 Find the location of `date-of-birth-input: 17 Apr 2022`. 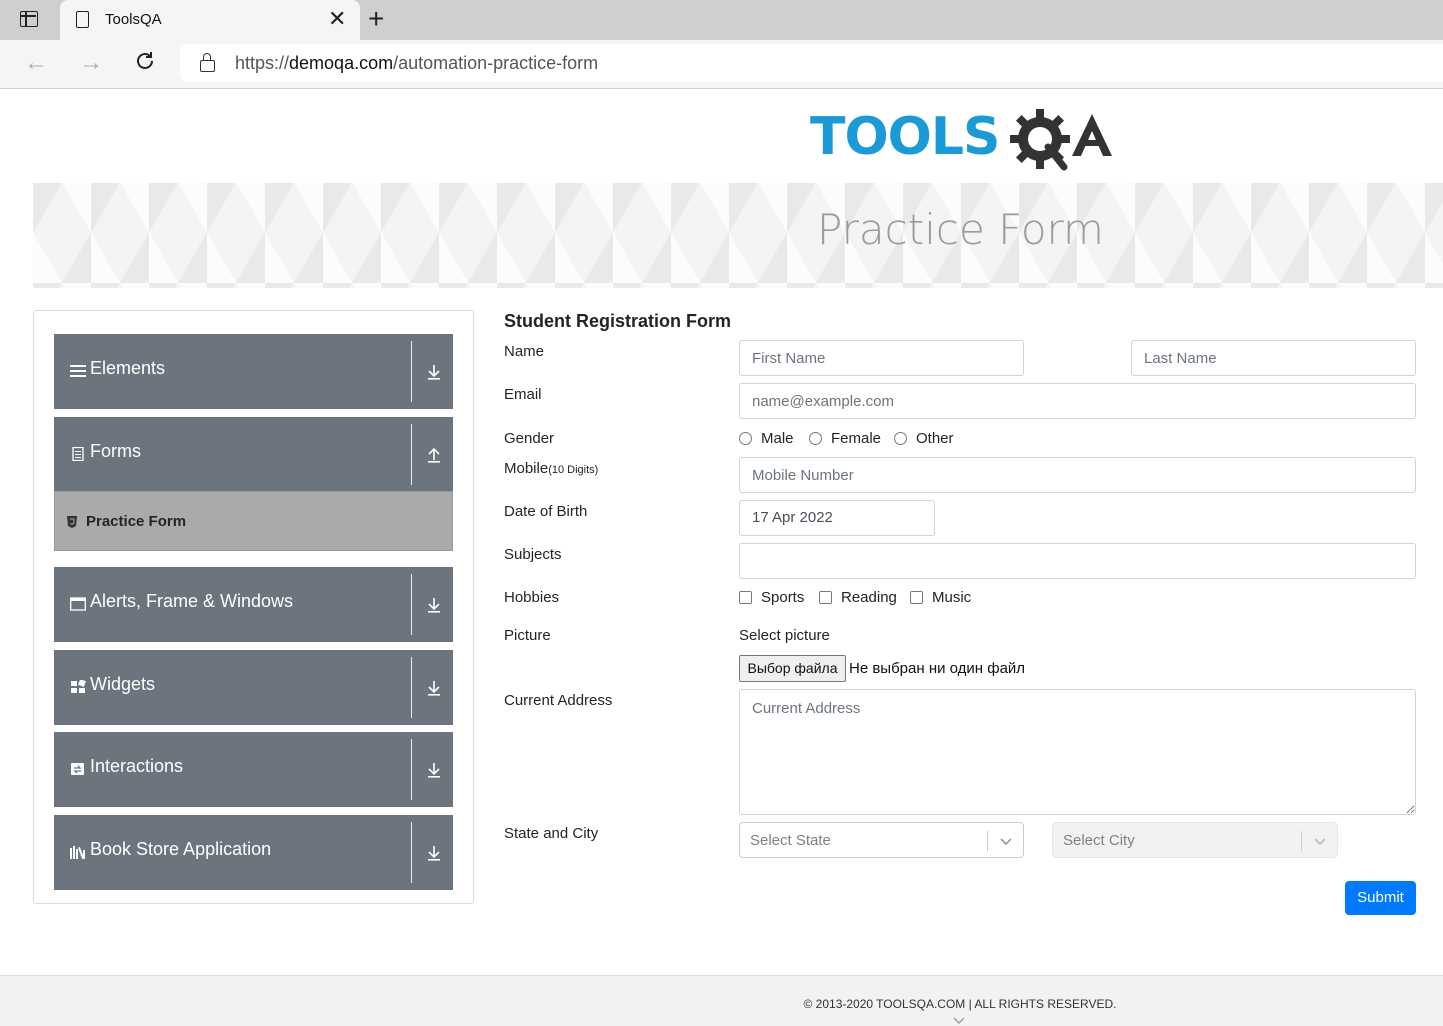

date-of-birth-input: 17 Apr 2022 is located at coordinates (837, 518).